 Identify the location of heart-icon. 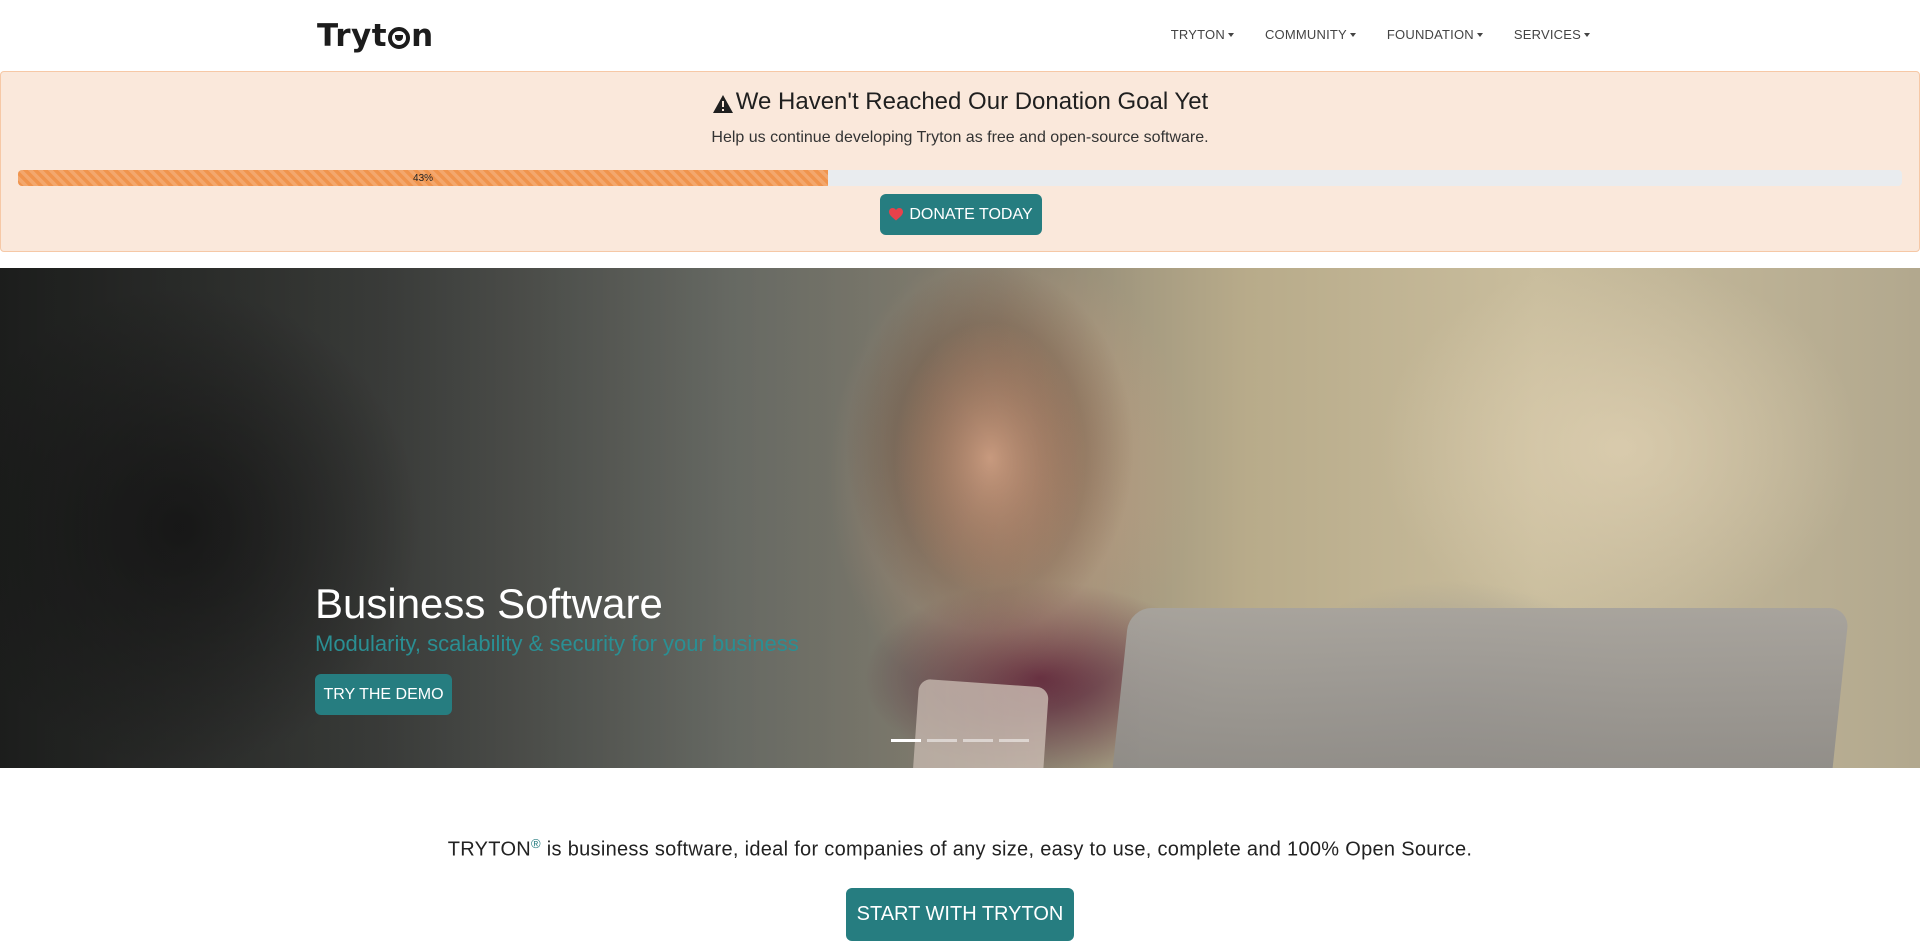
(896, 214).